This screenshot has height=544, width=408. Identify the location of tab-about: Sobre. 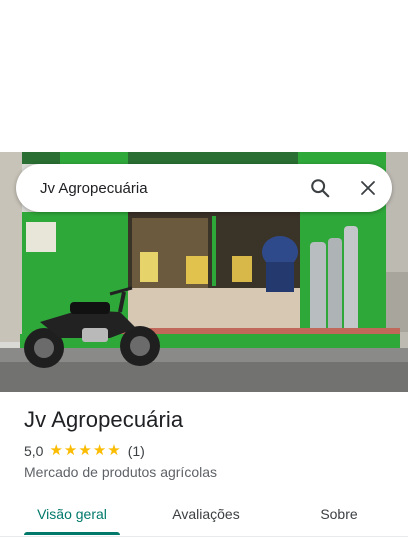
(339, 514).